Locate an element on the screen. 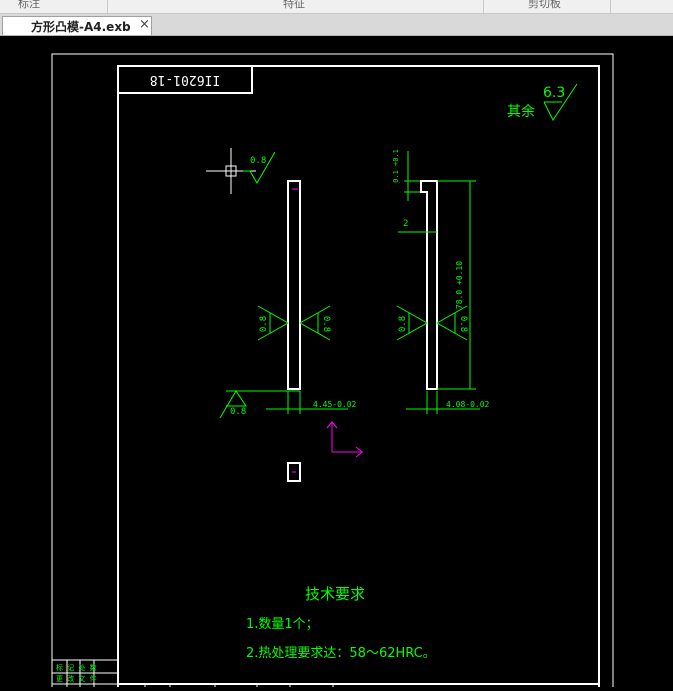 The width and height of the screenshot is (673, 691). roughness-rest-value: 6.3 is located at coordinates (554, 93).